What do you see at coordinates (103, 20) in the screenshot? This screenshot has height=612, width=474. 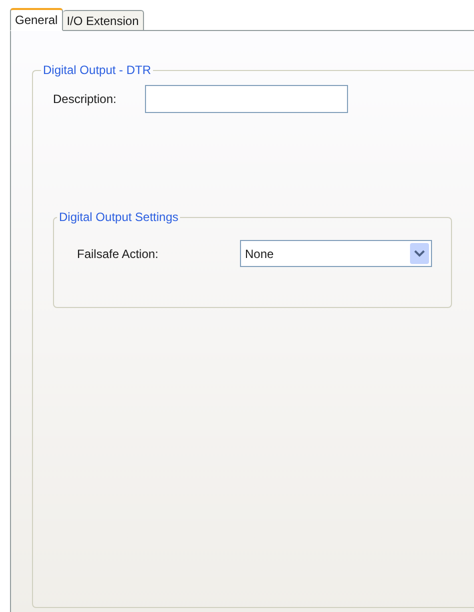 I see `tab: I/O Extension` at bounding box center [103, 20].